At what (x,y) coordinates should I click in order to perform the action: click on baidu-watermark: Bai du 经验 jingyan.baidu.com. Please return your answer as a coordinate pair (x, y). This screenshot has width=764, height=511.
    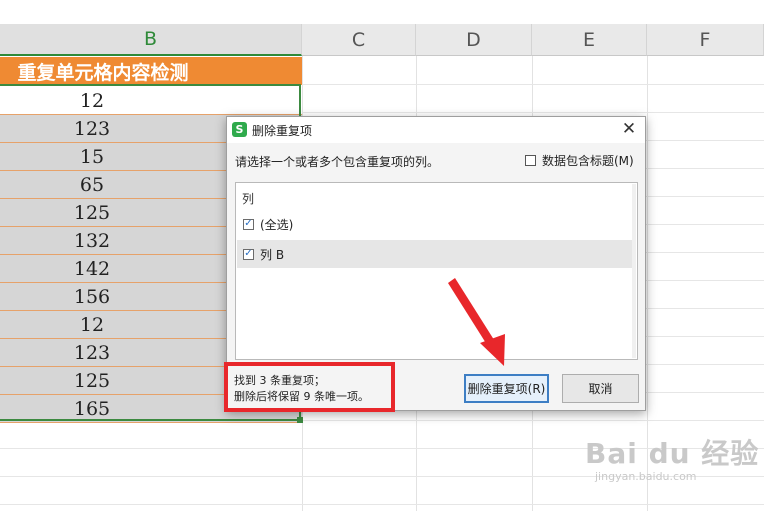
    Looking at the image, I should click on (672, 457).